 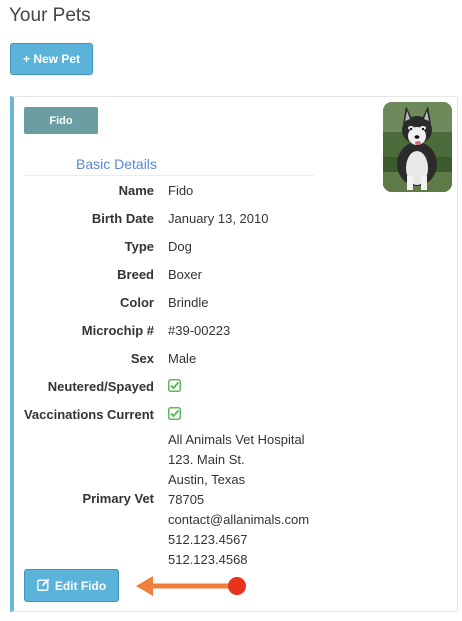 I want to click on detail-value: Fido, so click(x=181, y=190).